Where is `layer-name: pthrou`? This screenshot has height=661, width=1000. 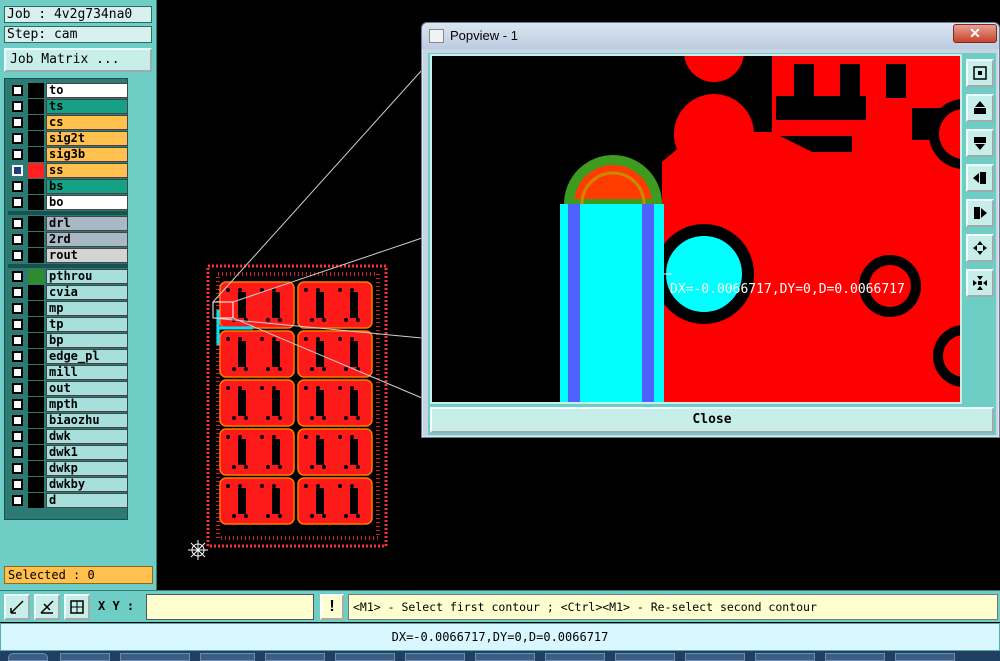
layer-name: pthrou is located at coordinates (87, 276).